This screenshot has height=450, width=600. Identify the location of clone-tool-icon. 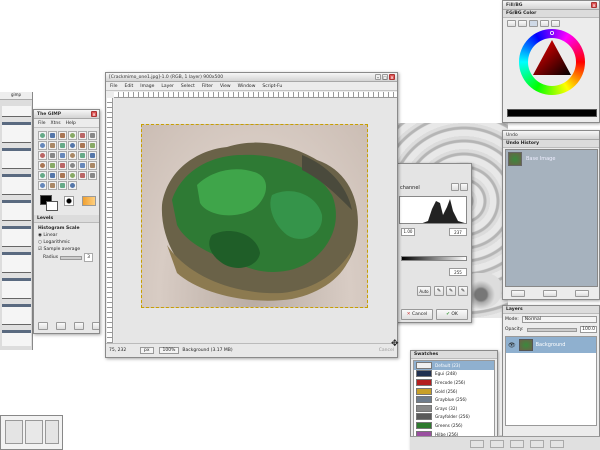
(62, 175).